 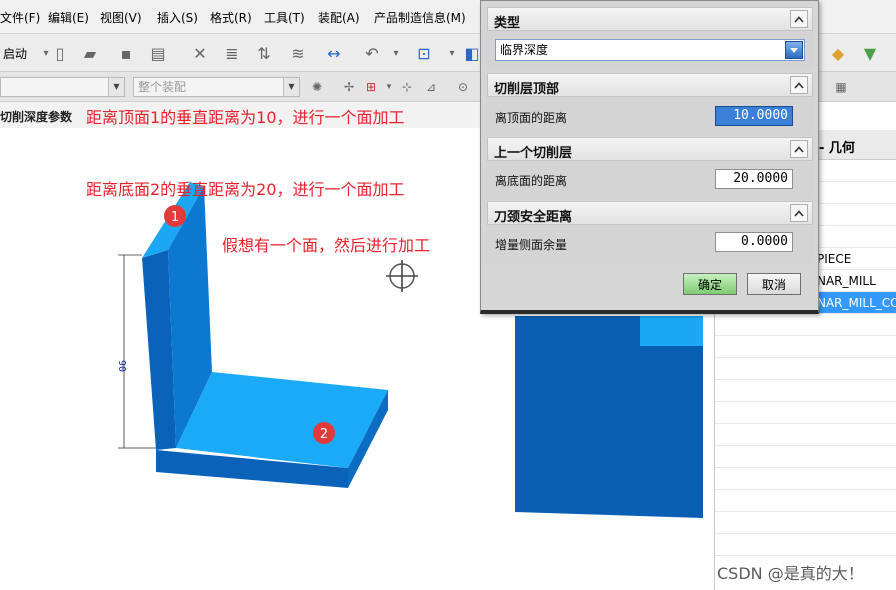 What do you see at coordinates (754, 242) in the screenshot?
I see `side-stock-increment-input: 0.0000` at bounding box center [754, 242].